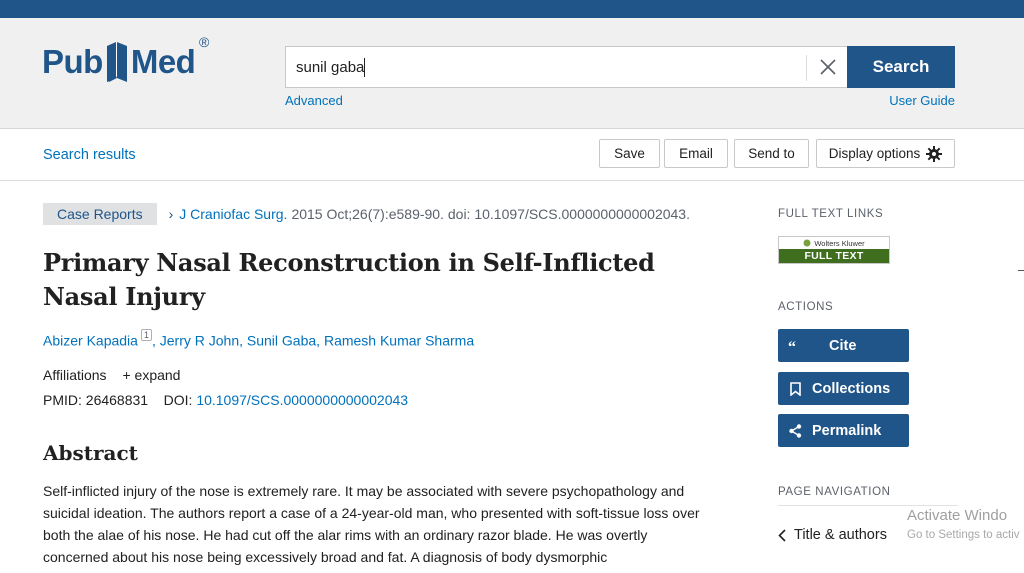 The image size is (1024, 573). Describe the element at coordinates (934, 153) in the screenshot. I see `gear-icon` at that location.